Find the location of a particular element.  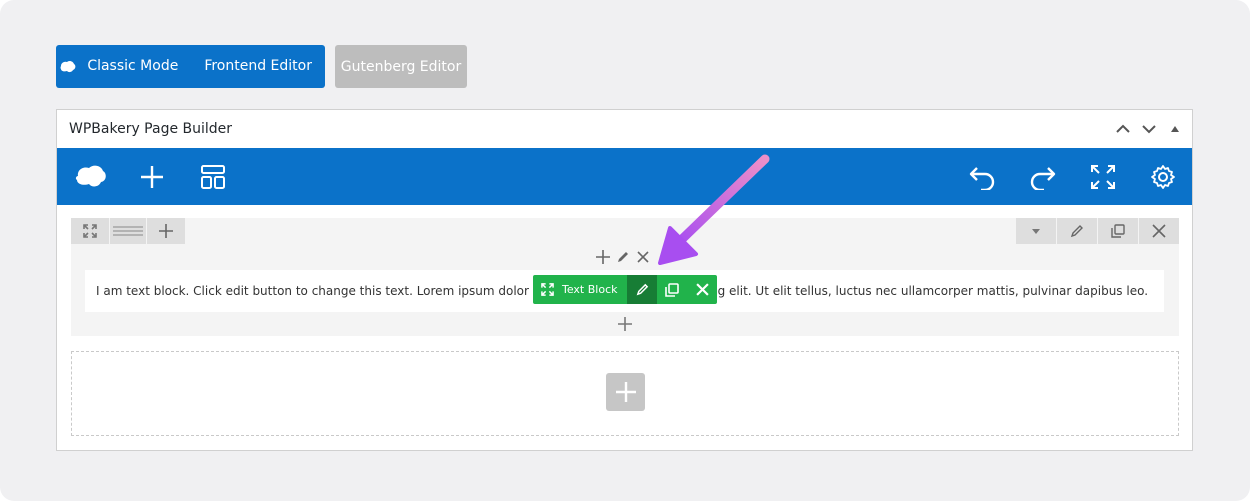

undo-icon is located at coordinates (982, 177).